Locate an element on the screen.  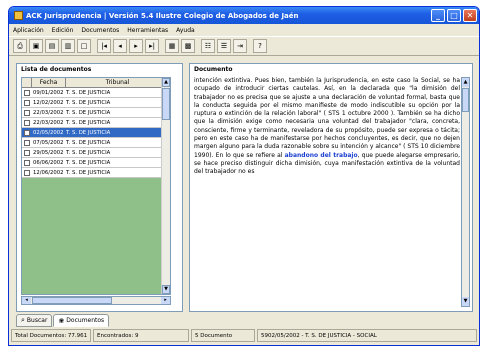
table-row: 12/02/2002 T. S. DE JUSTICIA is located at coordinates (96, 103).